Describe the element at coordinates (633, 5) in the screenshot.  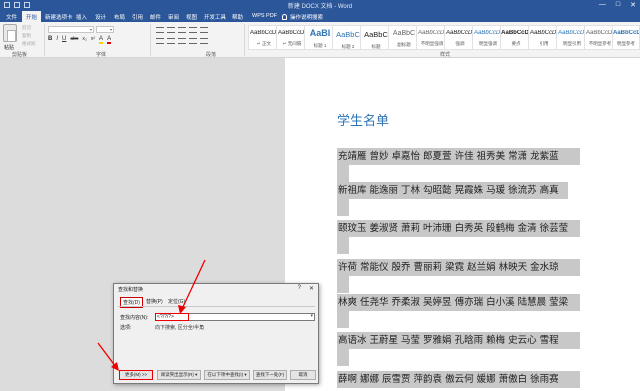
I see `close-button: ✕` at that location.